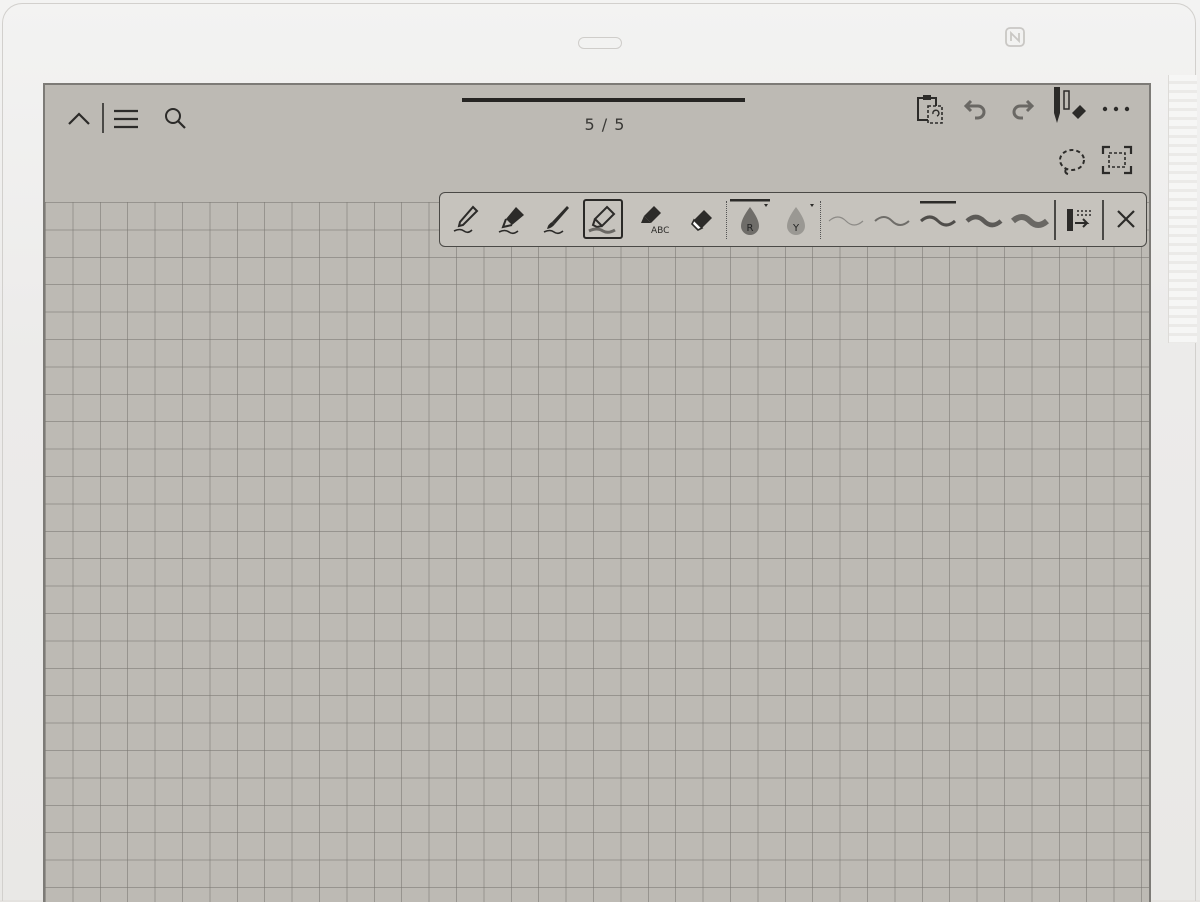 The height and width of the screenshot is (902, 1200). I want to click on thickness-1-icon, so click(846, 219).